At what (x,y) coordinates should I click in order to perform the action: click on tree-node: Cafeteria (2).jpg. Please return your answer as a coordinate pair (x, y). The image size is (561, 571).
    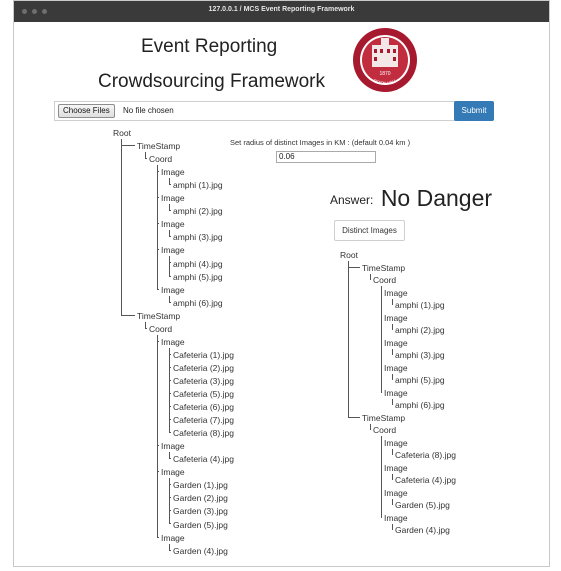
    Looking at the image, I should click on (203, 367).